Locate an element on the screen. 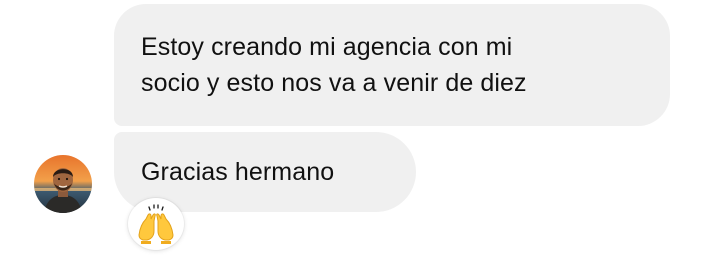  message-reaction is located at coordinates (156, 224).